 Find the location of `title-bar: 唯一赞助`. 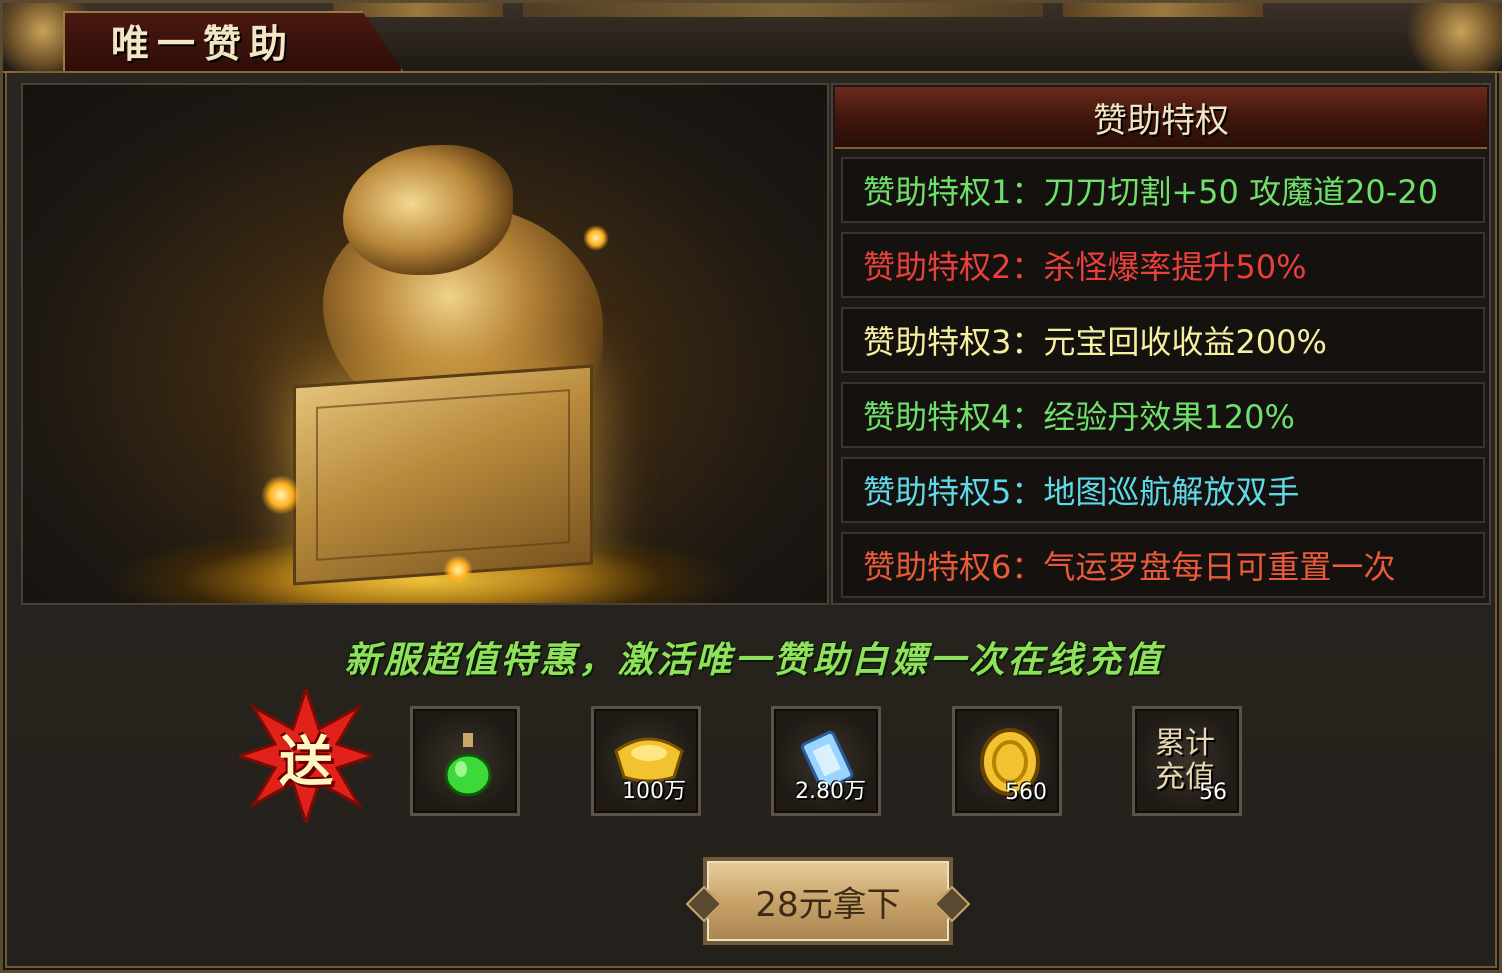

title-bar: 唯一赞助 is located at coordinates (752, 38).